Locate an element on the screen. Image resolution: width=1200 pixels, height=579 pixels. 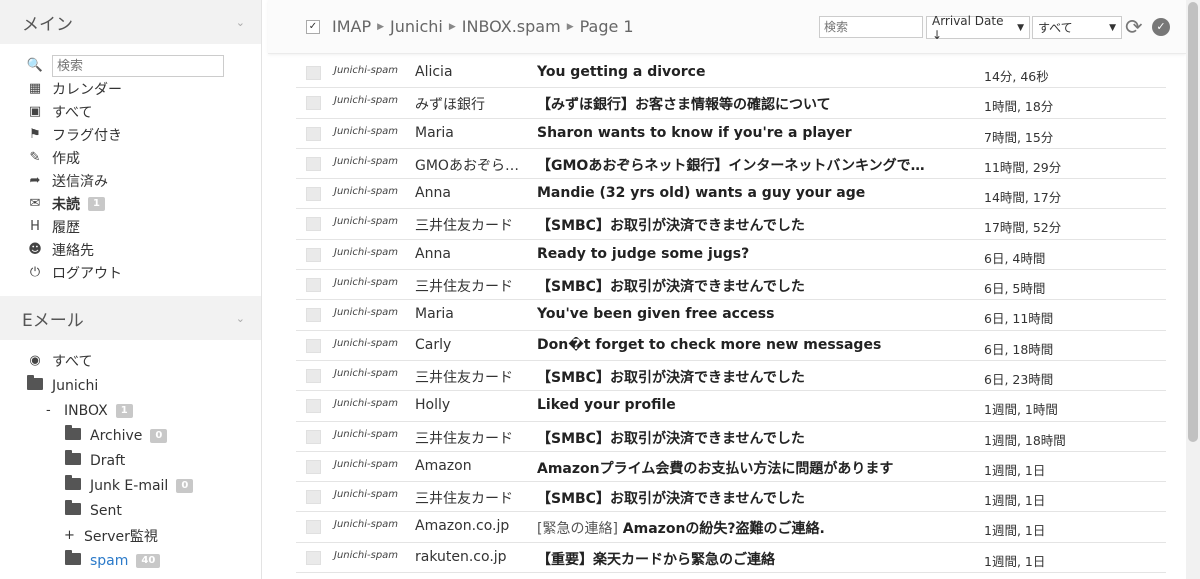
tree-item-all: ◉ すべて is located at coordinates (143, 360).